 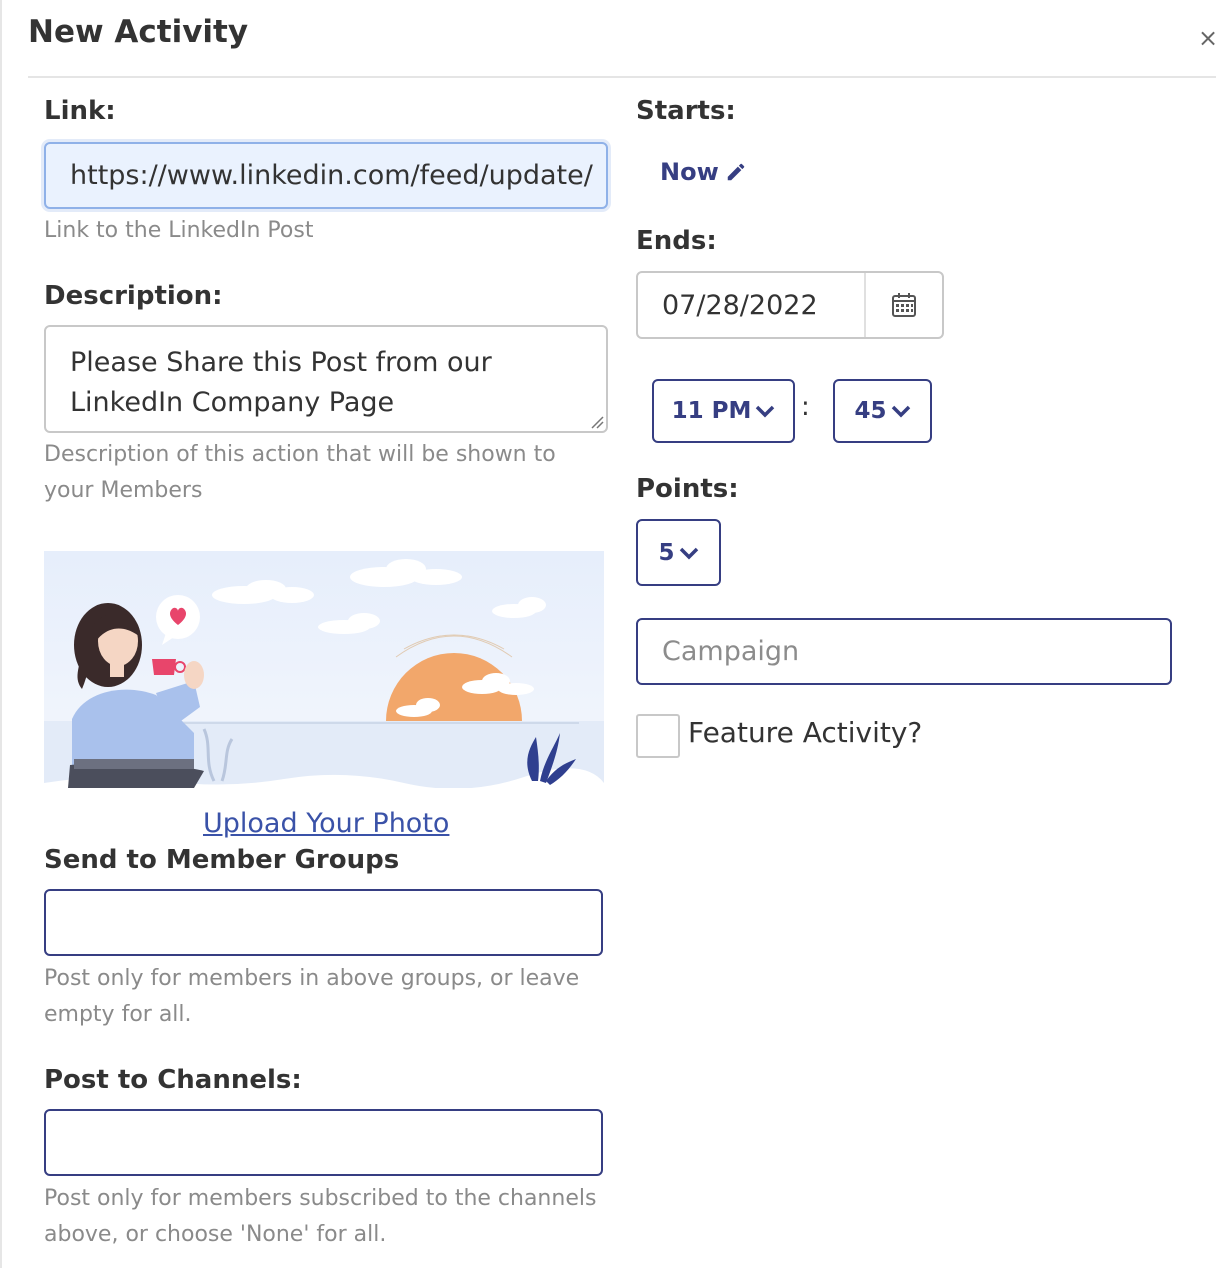 I want to click on channels-label: Post to Channels:, so click(x=173, y=1080).